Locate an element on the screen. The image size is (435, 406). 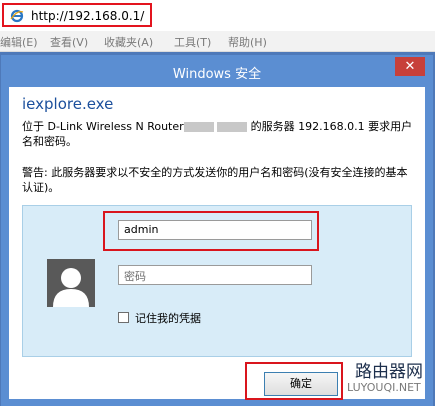
watermark: 路由器网 LUYOUQI.NET is located at coordinates (384, 379).